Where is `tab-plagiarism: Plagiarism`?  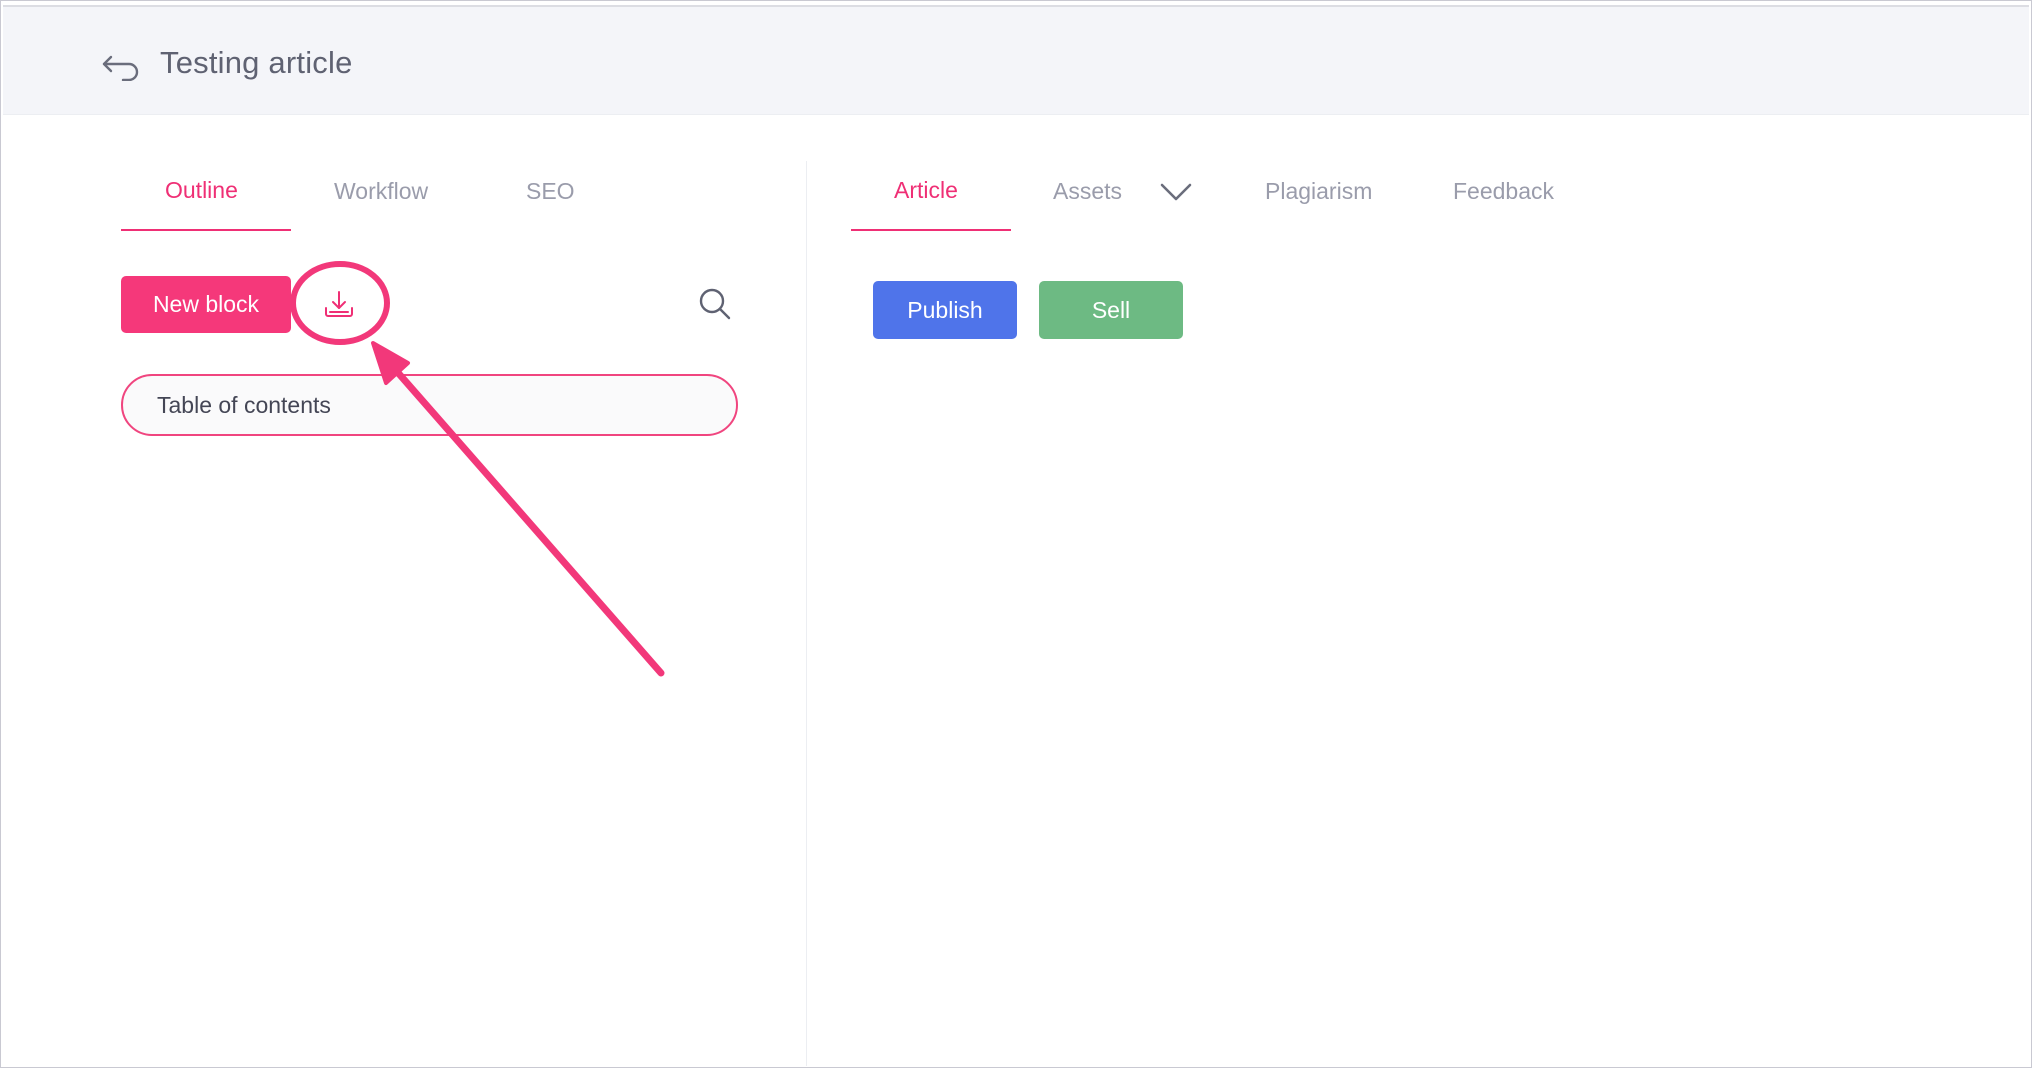 tab-plagiarism: Plagiarism is located at coordinates (1318, 191).